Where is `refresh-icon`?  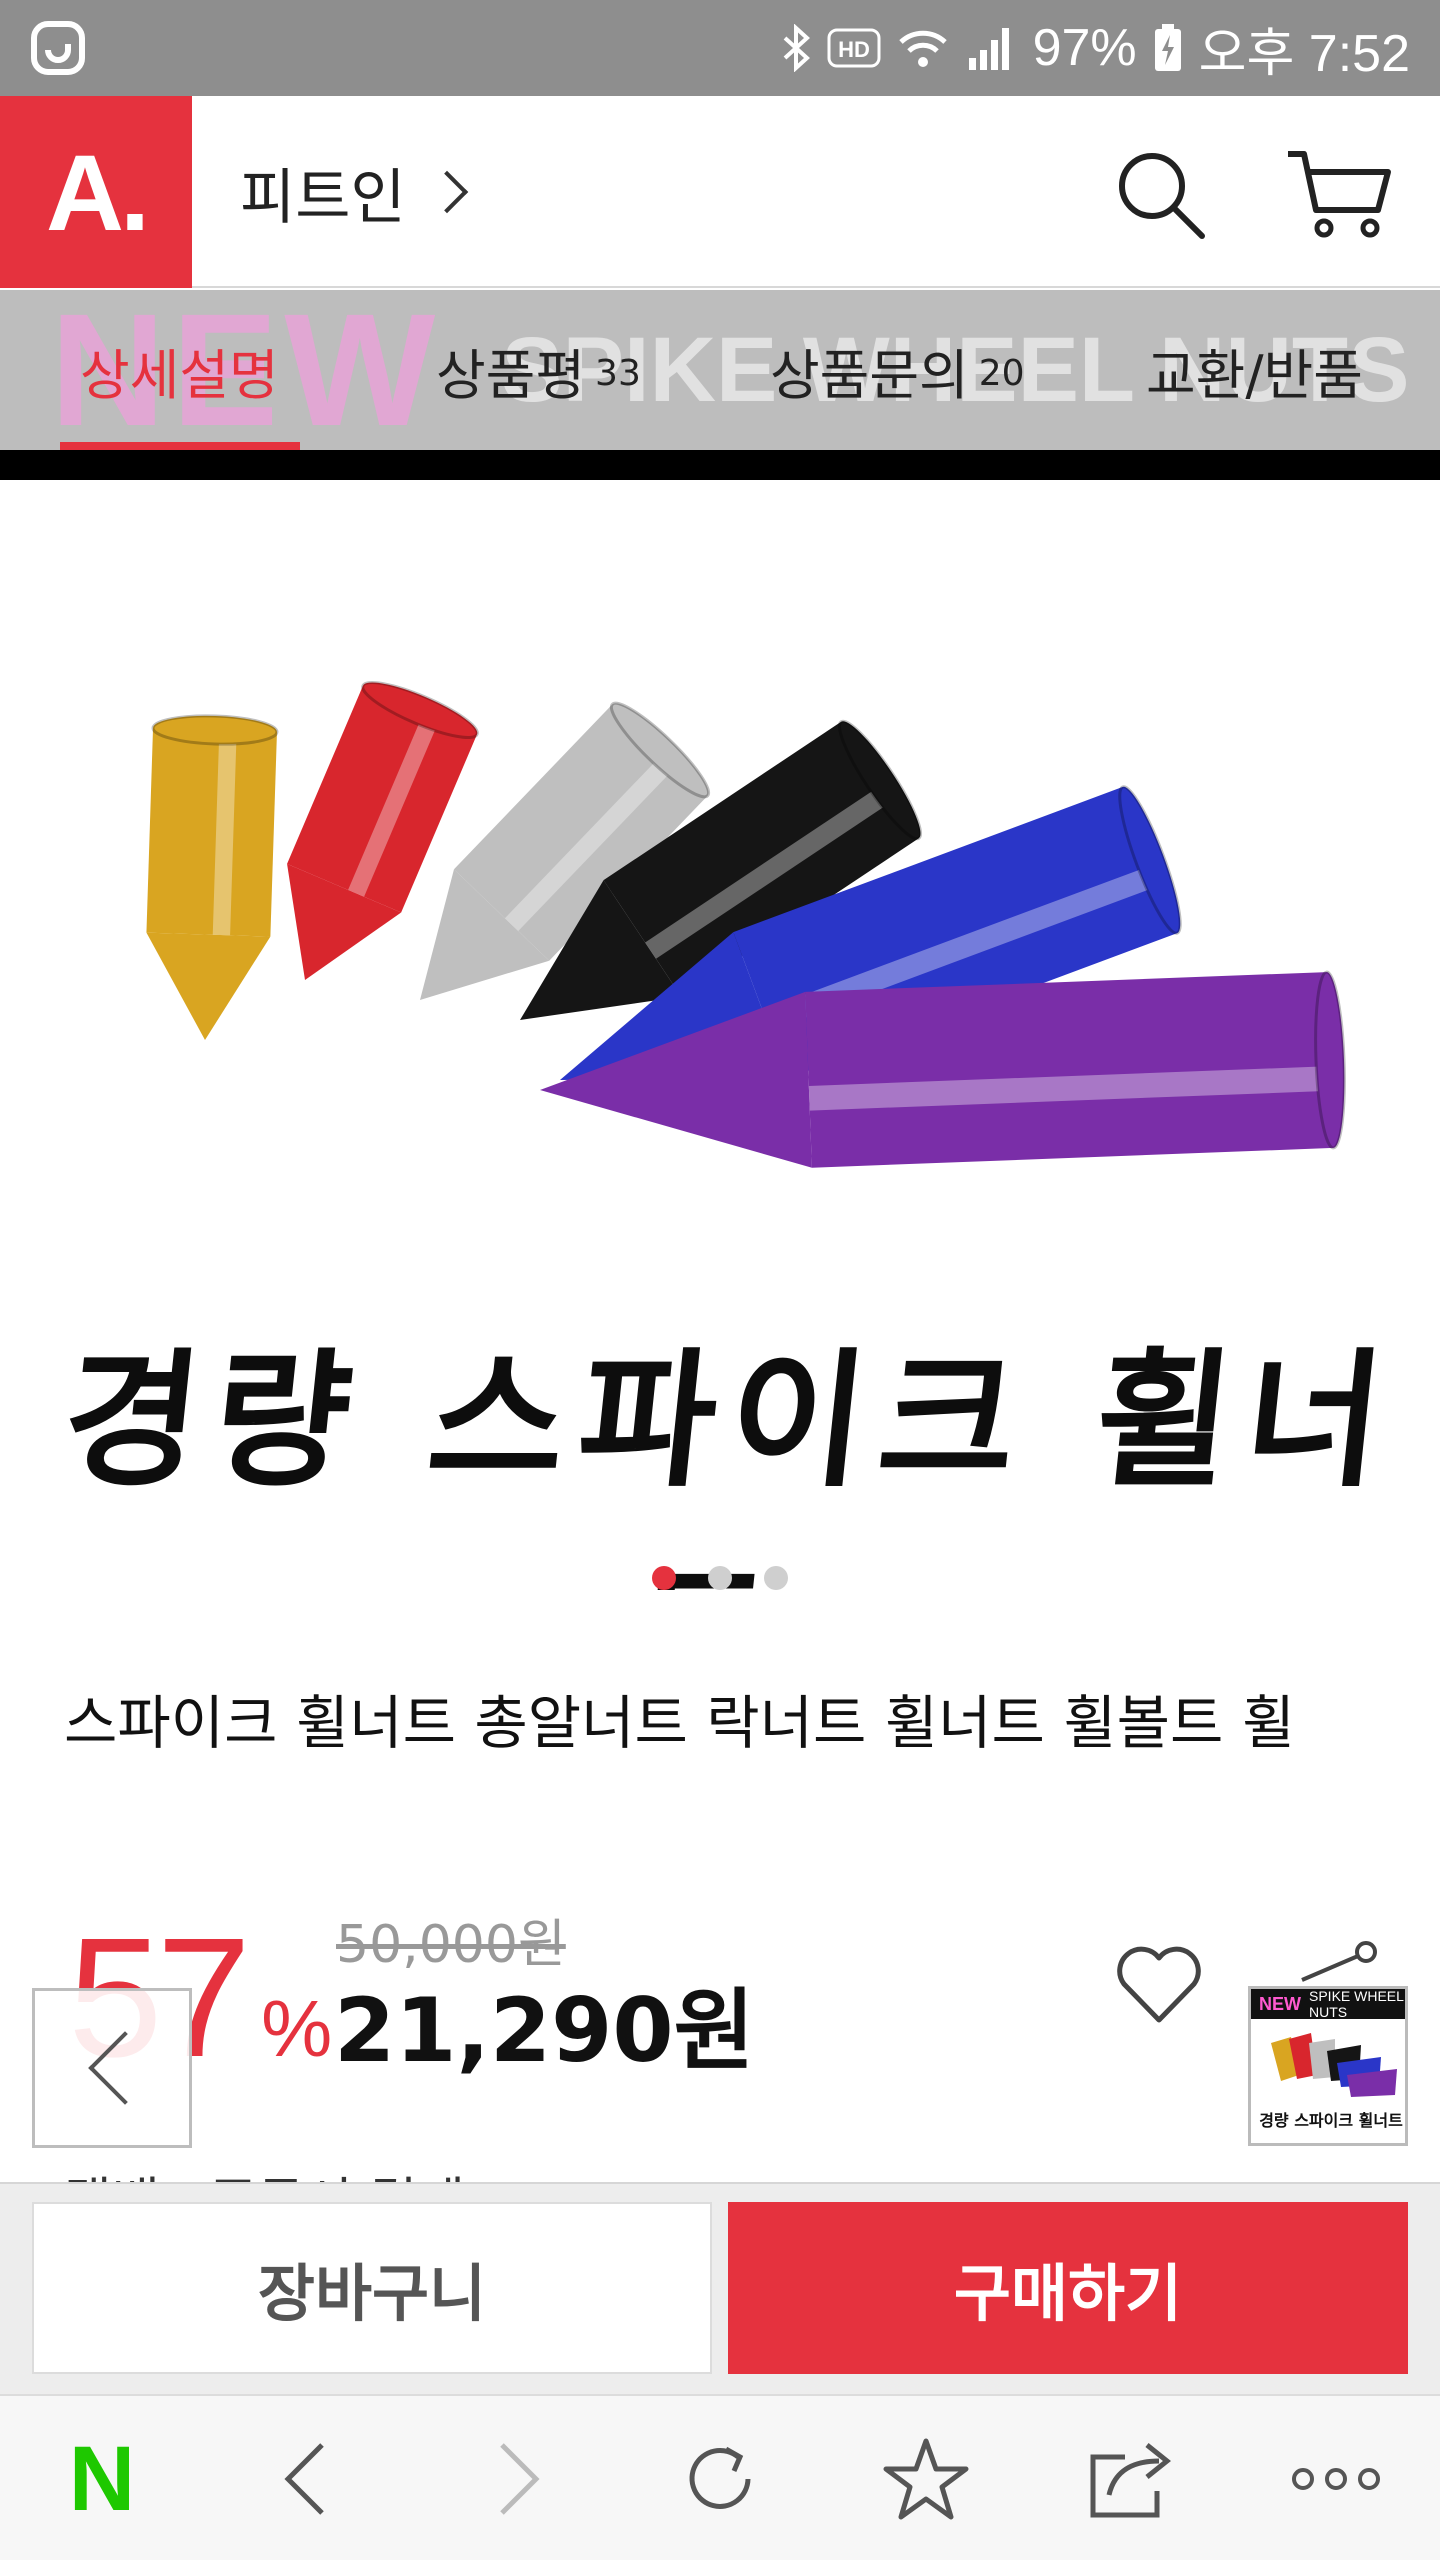
refresh-icon is located at coordinates (720, 2477).